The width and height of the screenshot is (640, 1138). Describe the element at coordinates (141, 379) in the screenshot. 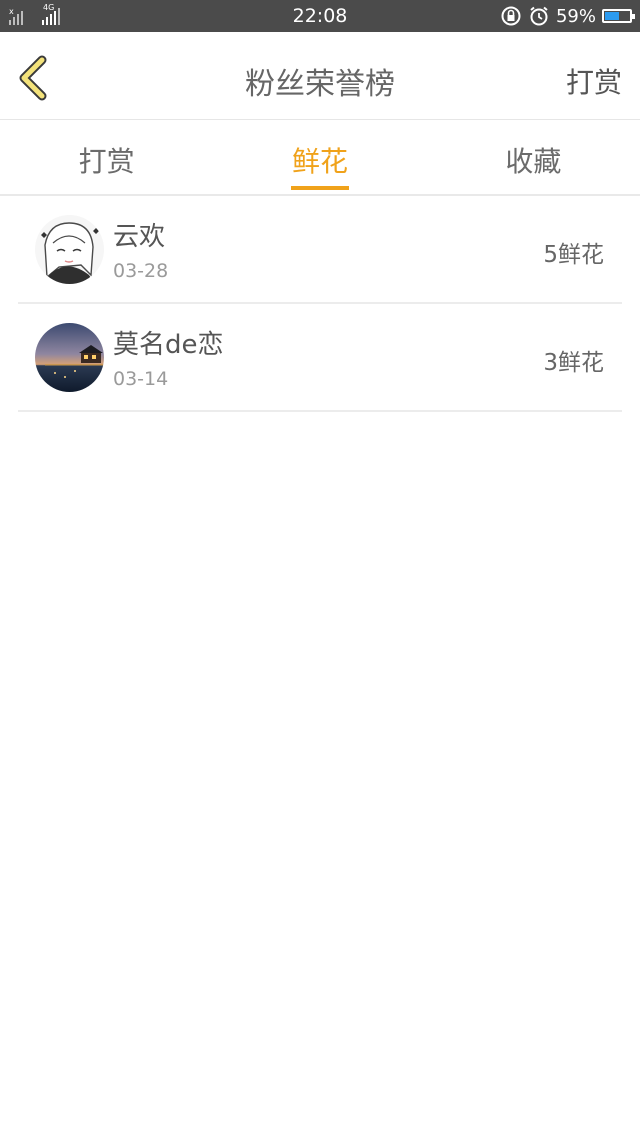

I see `fan-date: 03-14` at that location.